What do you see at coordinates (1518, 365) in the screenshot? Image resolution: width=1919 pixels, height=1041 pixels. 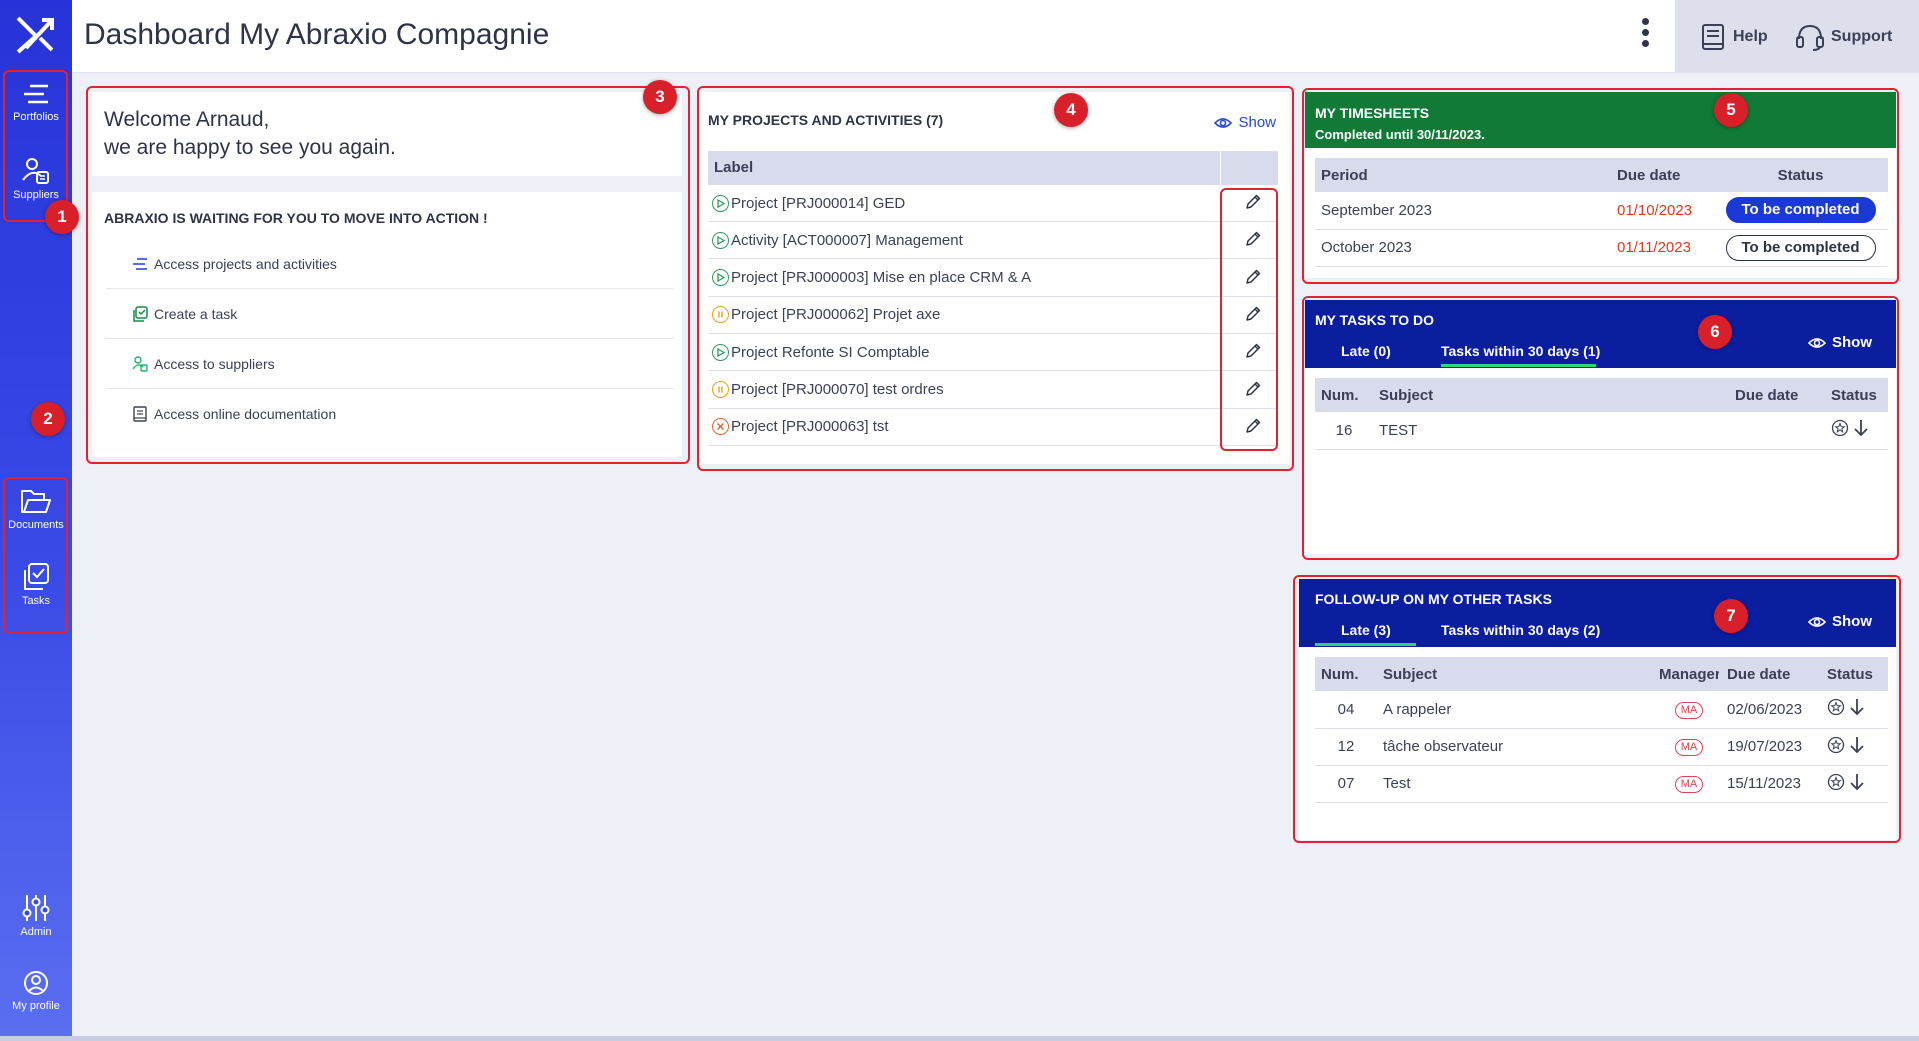 I see `active-tab-indicator` at bounding box center [1518, 365].